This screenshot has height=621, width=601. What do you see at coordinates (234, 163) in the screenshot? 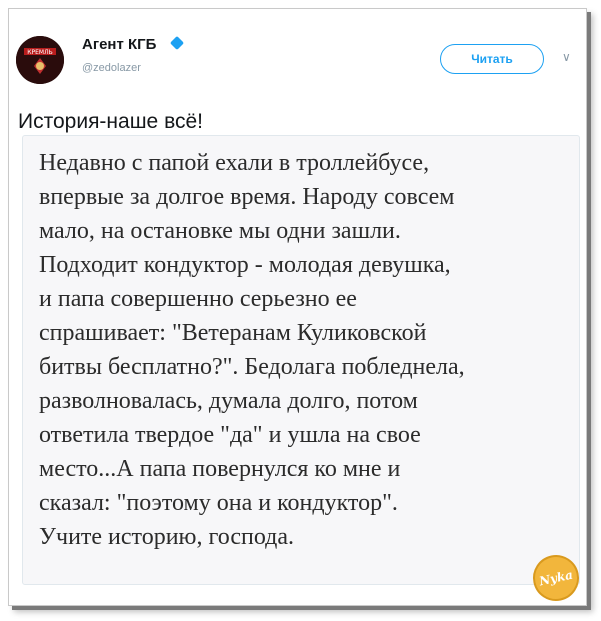
I see `card-text-line: Недавно с папой ехали в троллейбусе,` at bounding box center [234, 163].